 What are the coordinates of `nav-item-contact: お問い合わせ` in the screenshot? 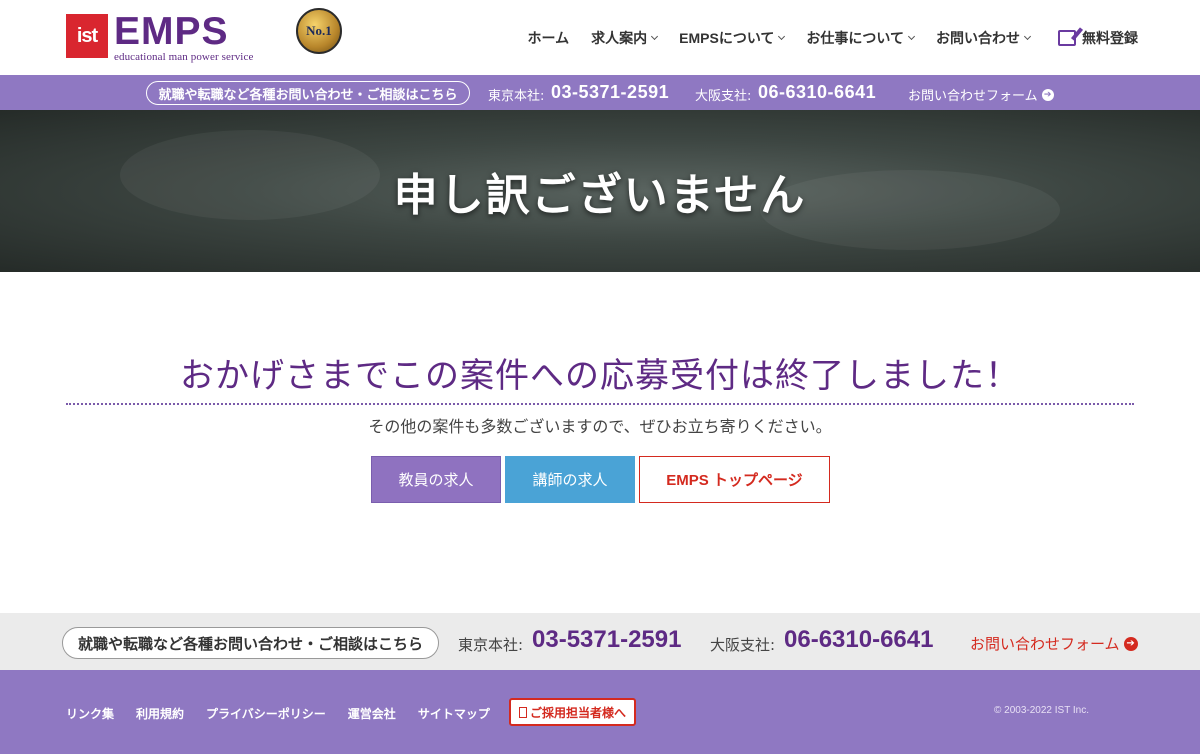 It's located at (984, 38).